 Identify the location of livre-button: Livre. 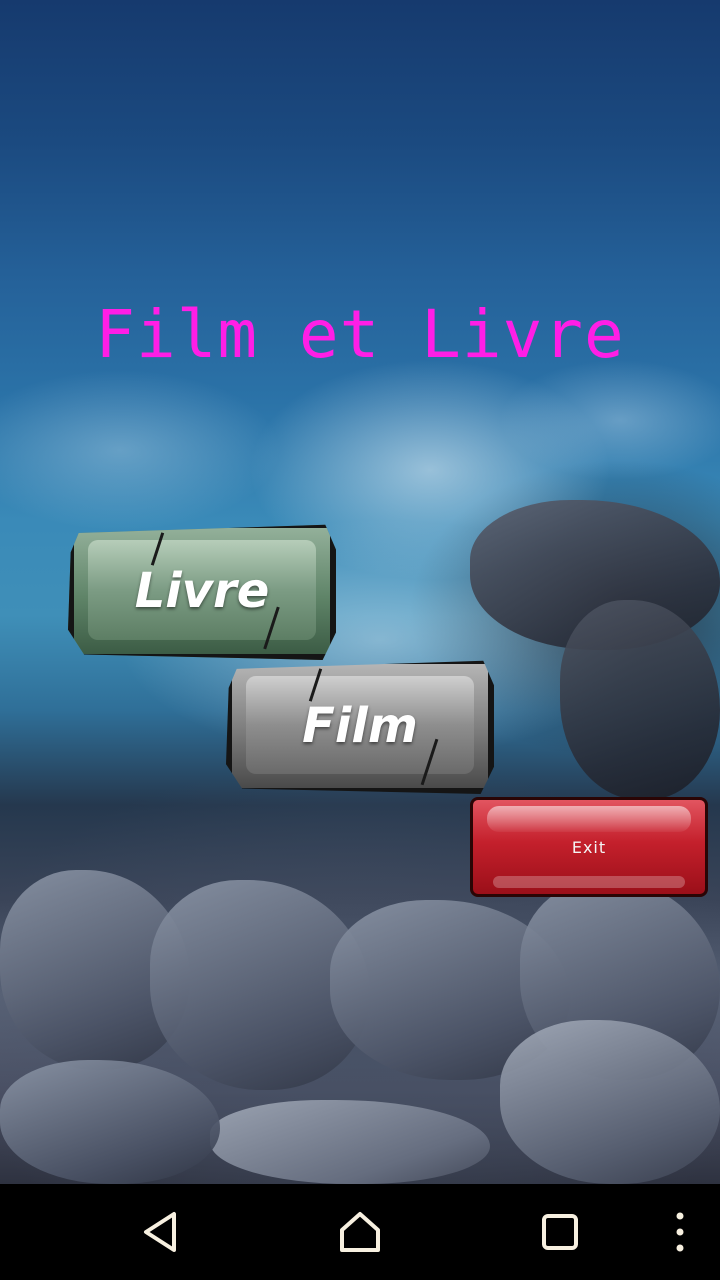
(202, 592).